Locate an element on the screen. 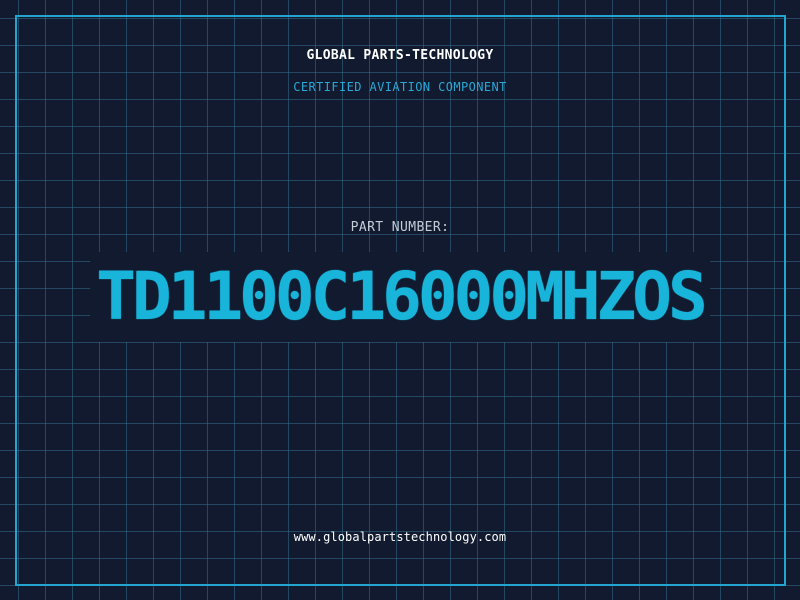 Image resolution: width=800 pixels, height=600 pixels. website-url: www.globalpartstechnology.com is located at coordinates (400, 537).